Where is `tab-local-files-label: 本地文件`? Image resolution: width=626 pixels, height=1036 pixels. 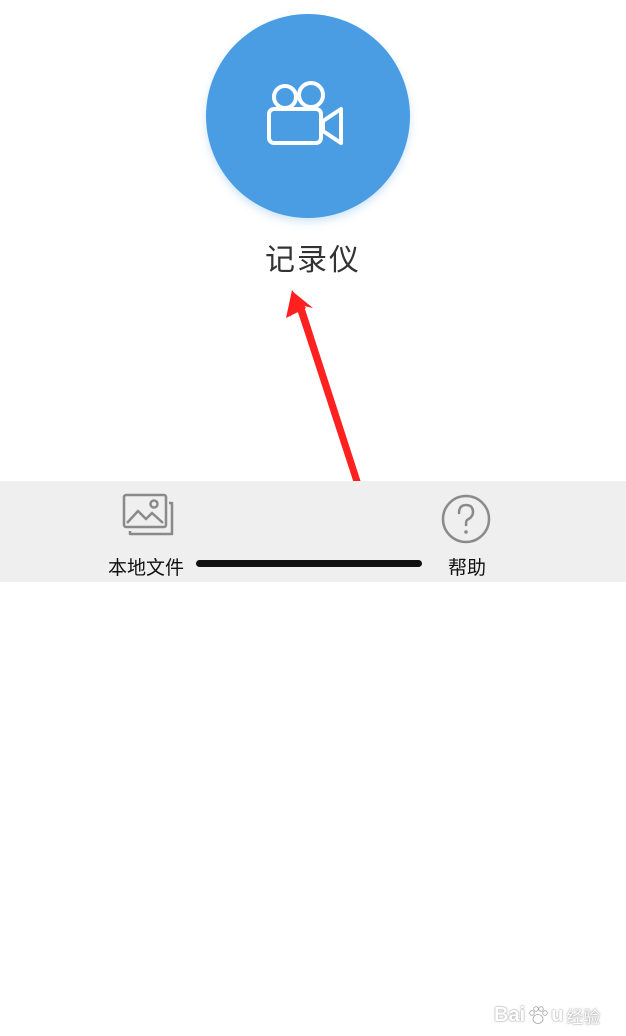
tab-local-files-label: 本地文件 is located at coordinates (146, 568).